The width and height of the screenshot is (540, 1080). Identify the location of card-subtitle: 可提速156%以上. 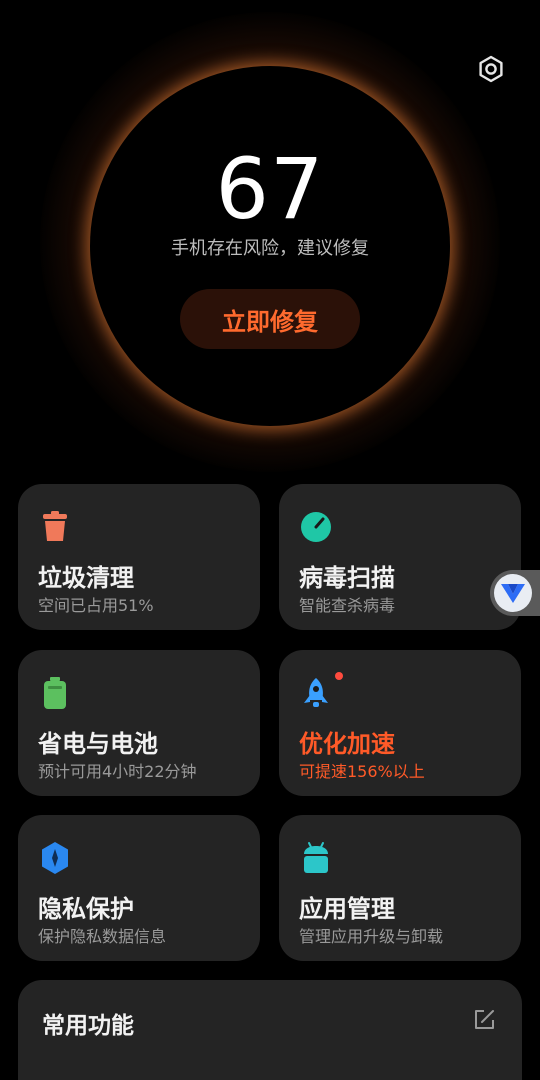
(362, 771).